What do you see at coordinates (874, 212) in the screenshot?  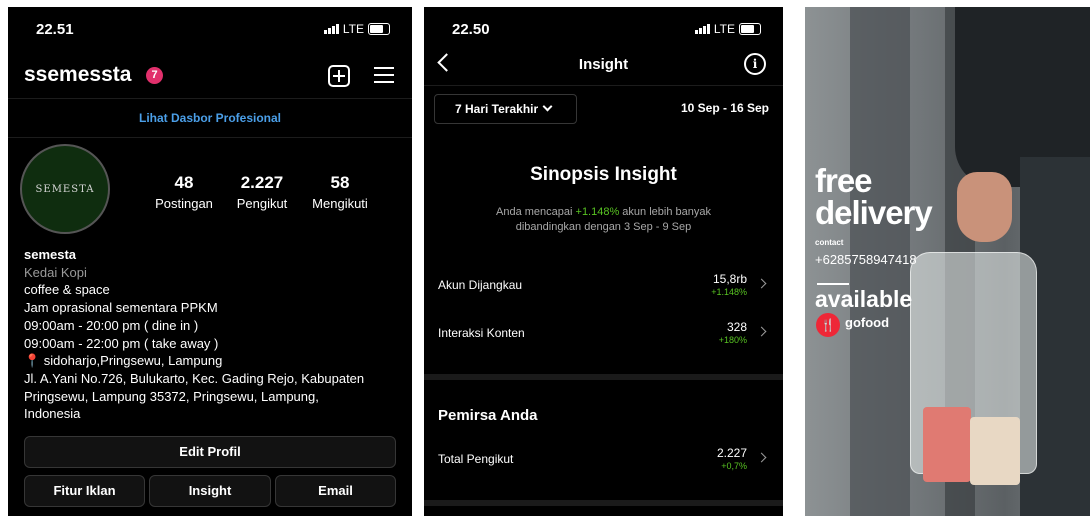 I see `headline-delivery: delivery` at bounding box center [874, 212].